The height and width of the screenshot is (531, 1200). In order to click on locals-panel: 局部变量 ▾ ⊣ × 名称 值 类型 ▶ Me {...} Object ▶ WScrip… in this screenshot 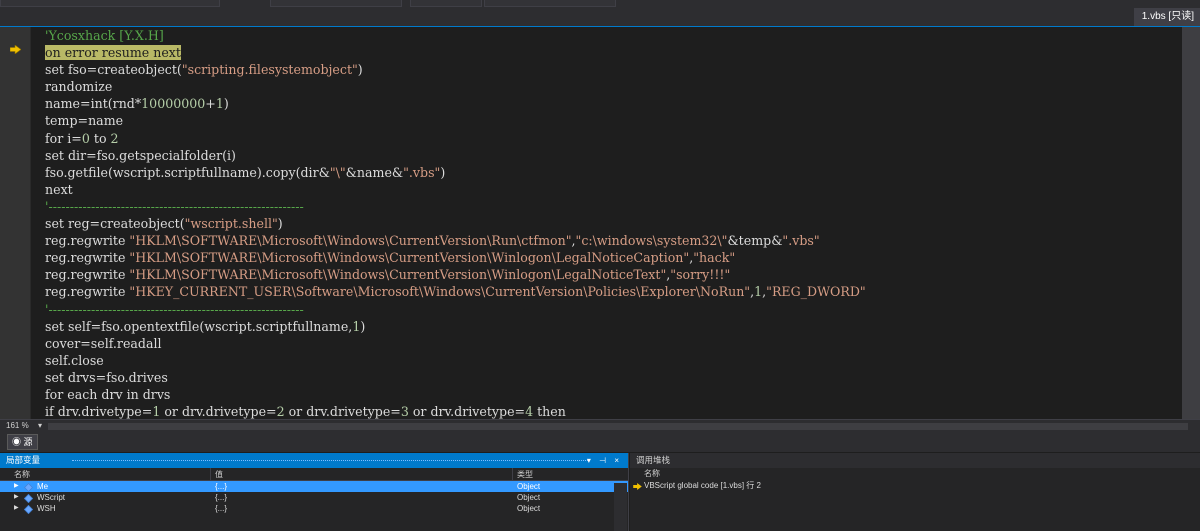, I will do `click(314, 492)`.